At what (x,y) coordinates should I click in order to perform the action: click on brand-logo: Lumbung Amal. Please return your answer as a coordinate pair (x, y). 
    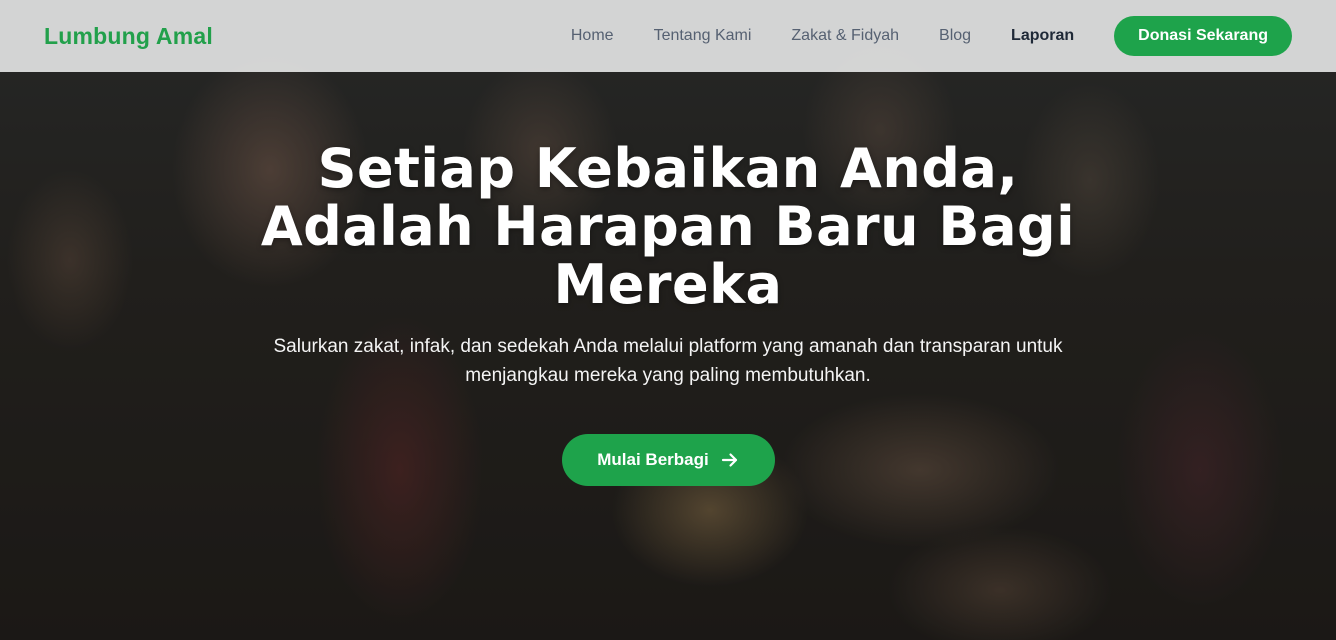
    Looking at the image, I should click on (128, 36).